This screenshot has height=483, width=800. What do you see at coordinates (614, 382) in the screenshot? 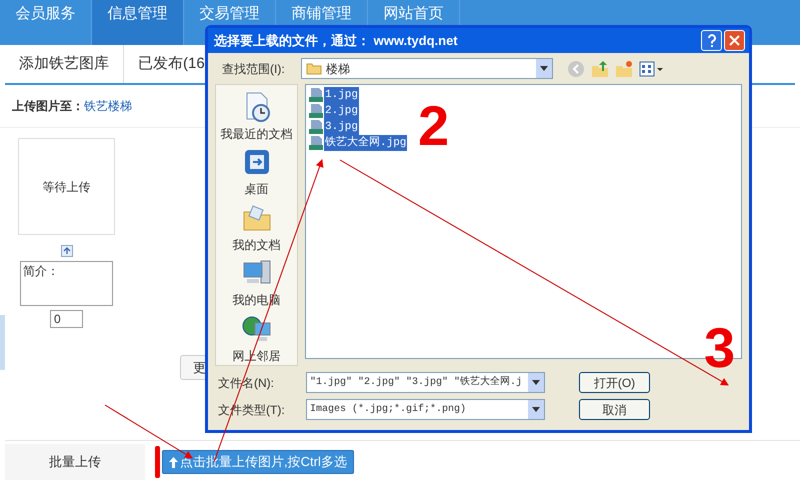
I see `open-button: 打开(O)` at bounding box center [614, 382].